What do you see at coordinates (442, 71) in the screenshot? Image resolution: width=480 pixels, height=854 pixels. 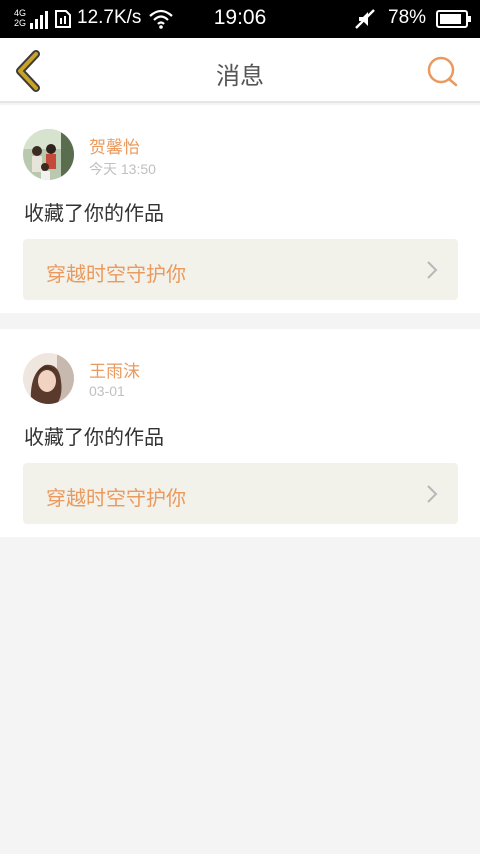 I see `search-icon` at bounding box center [442, 71].